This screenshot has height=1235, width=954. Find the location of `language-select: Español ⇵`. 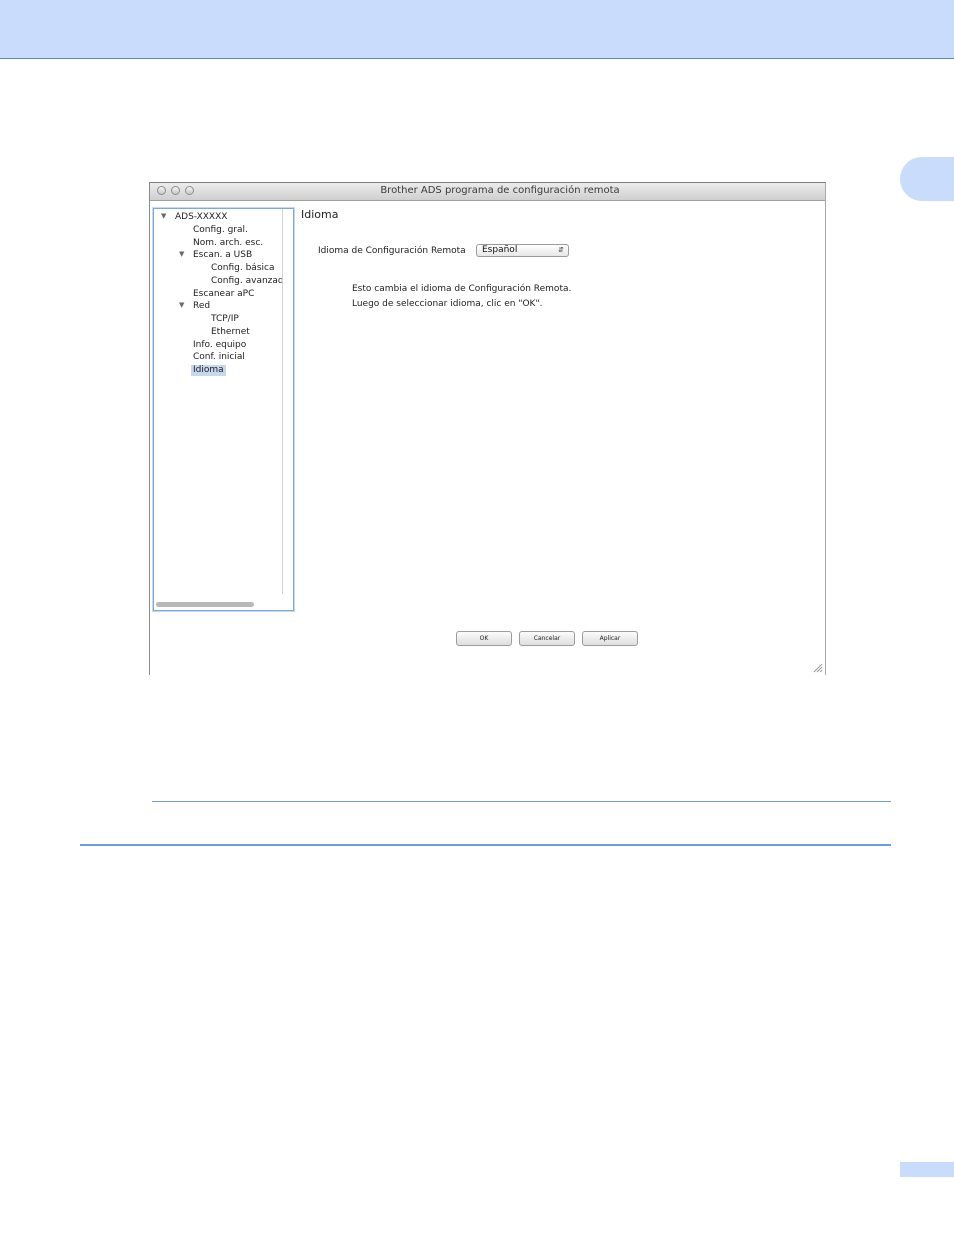

language-select: Español ⇵ is located at coordinates (522, 250).